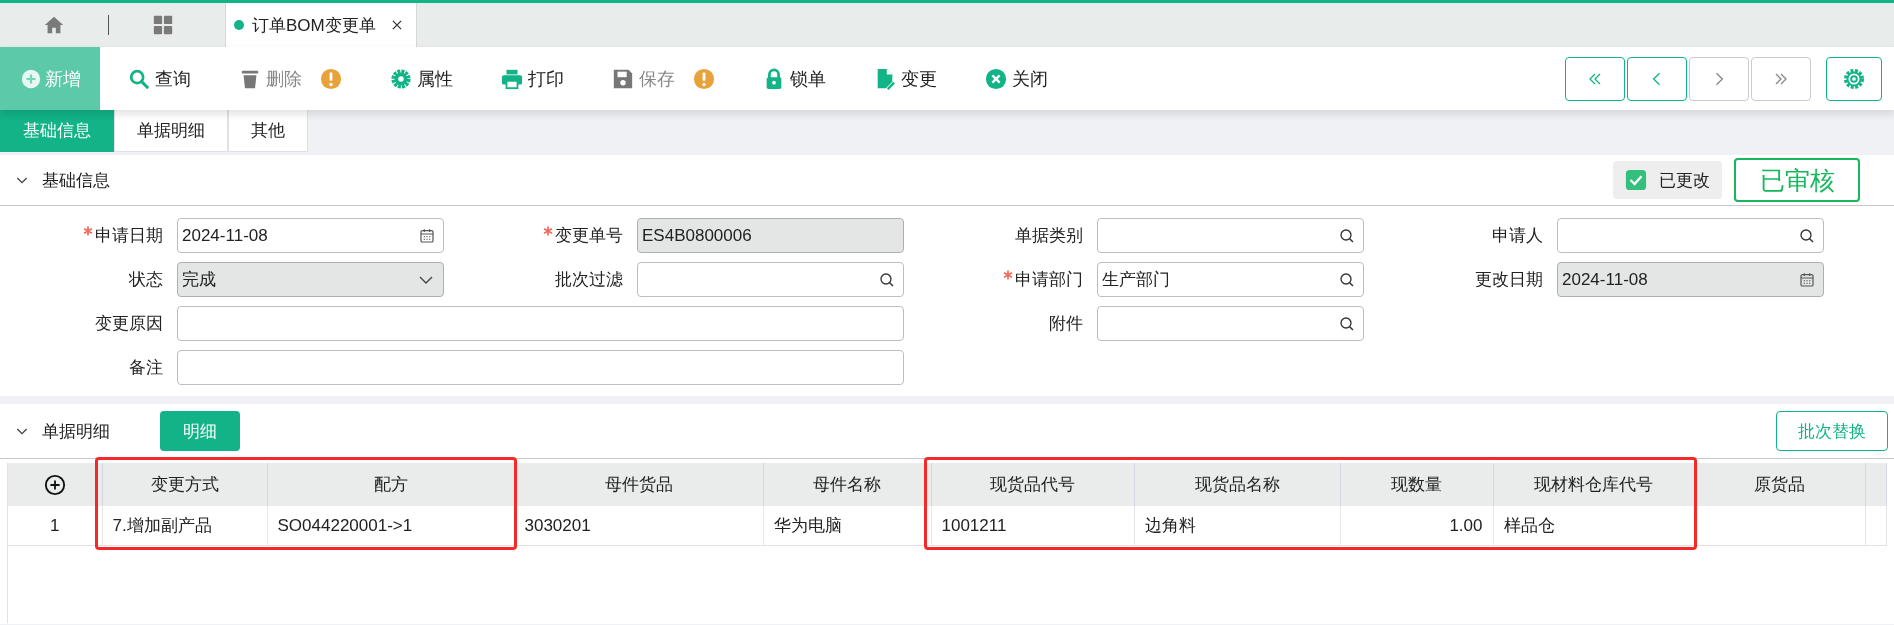 The image size is (1894, 625). Describe the element at coordinates (1416, 526) in the screenshot. I see `table-cell: 1.00` at that location.